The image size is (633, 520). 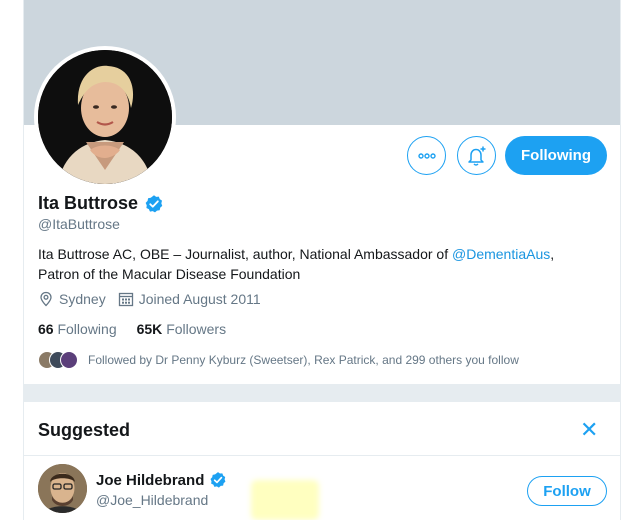 I want to click on suggested-user-name: Joe Hildebrand, so click(x=150, y=480).